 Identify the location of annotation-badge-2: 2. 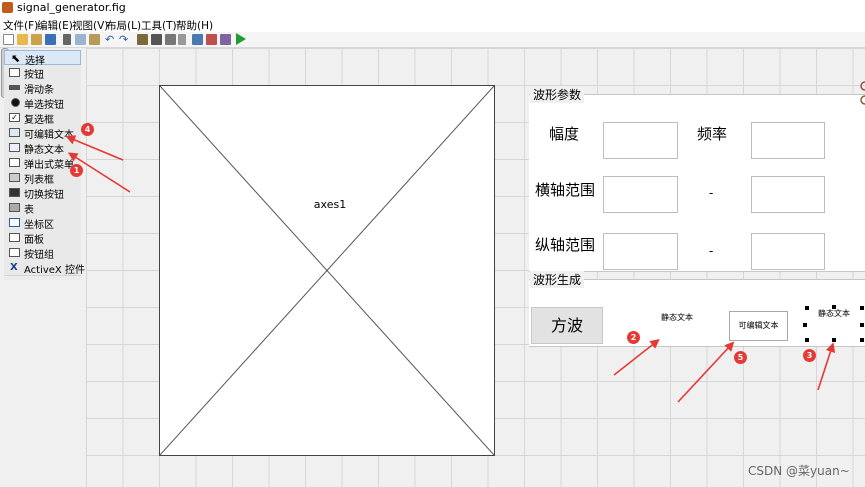
(633, 337).